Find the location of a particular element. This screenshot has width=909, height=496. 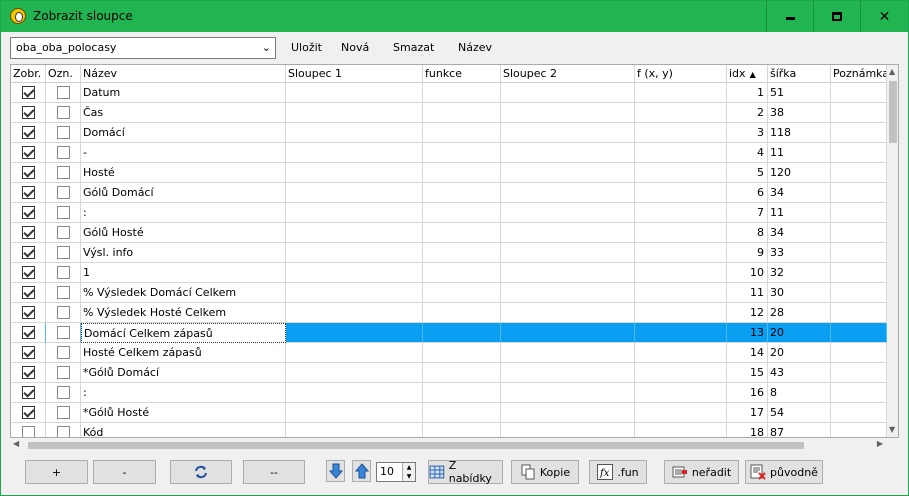

table-row: : 16 8 is located at coordinates (449, 393).